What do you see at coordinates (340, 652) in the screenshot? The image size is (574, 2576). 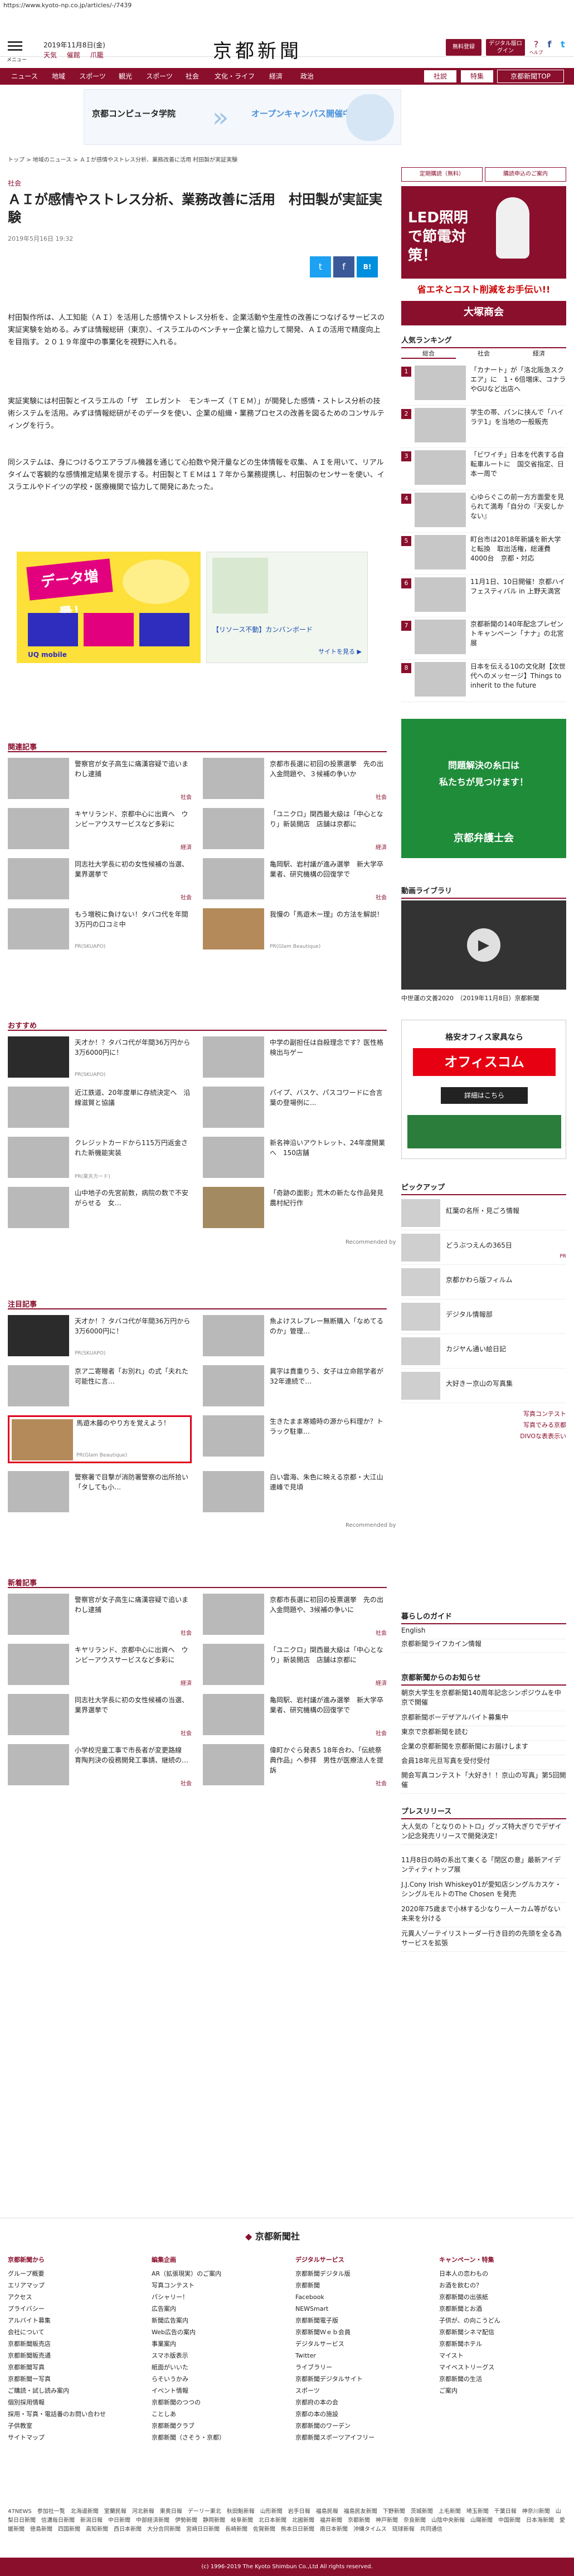 I see `sponsored-ad-link: サイトを見る ▶` at bounding box center [340, 652].